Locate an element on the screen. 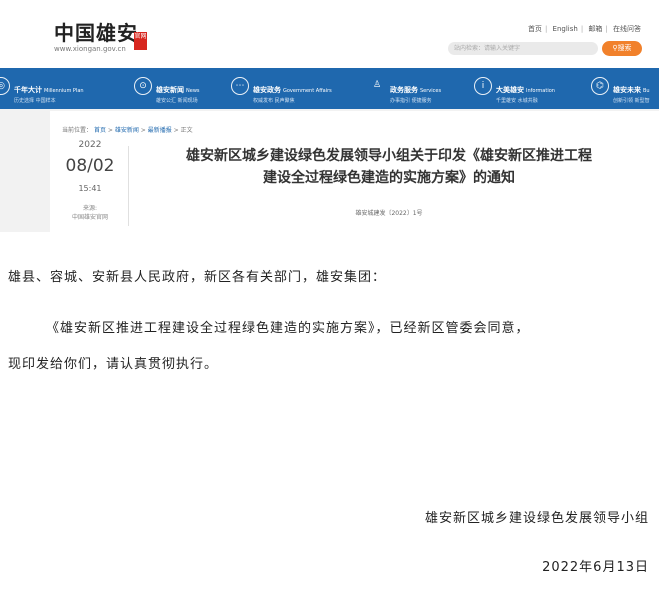  nav-label: 雄安新闻 is located at coordinates (170, 90).